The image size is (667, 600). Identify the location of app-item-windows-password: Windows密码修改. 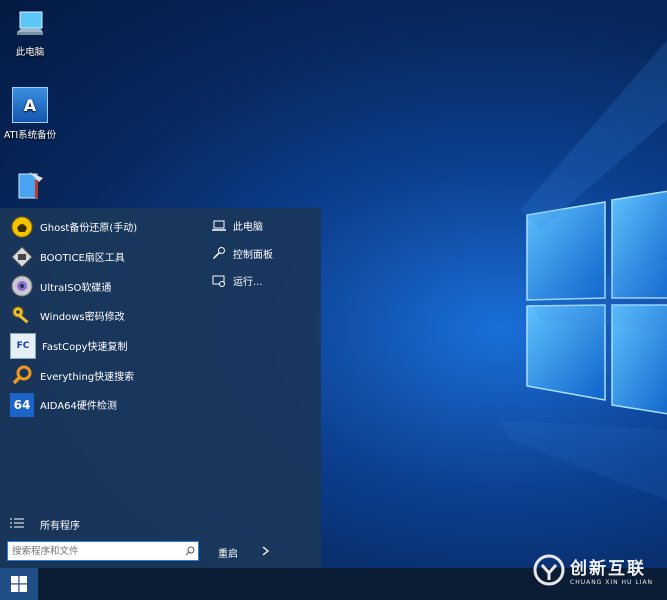
(100, 316).